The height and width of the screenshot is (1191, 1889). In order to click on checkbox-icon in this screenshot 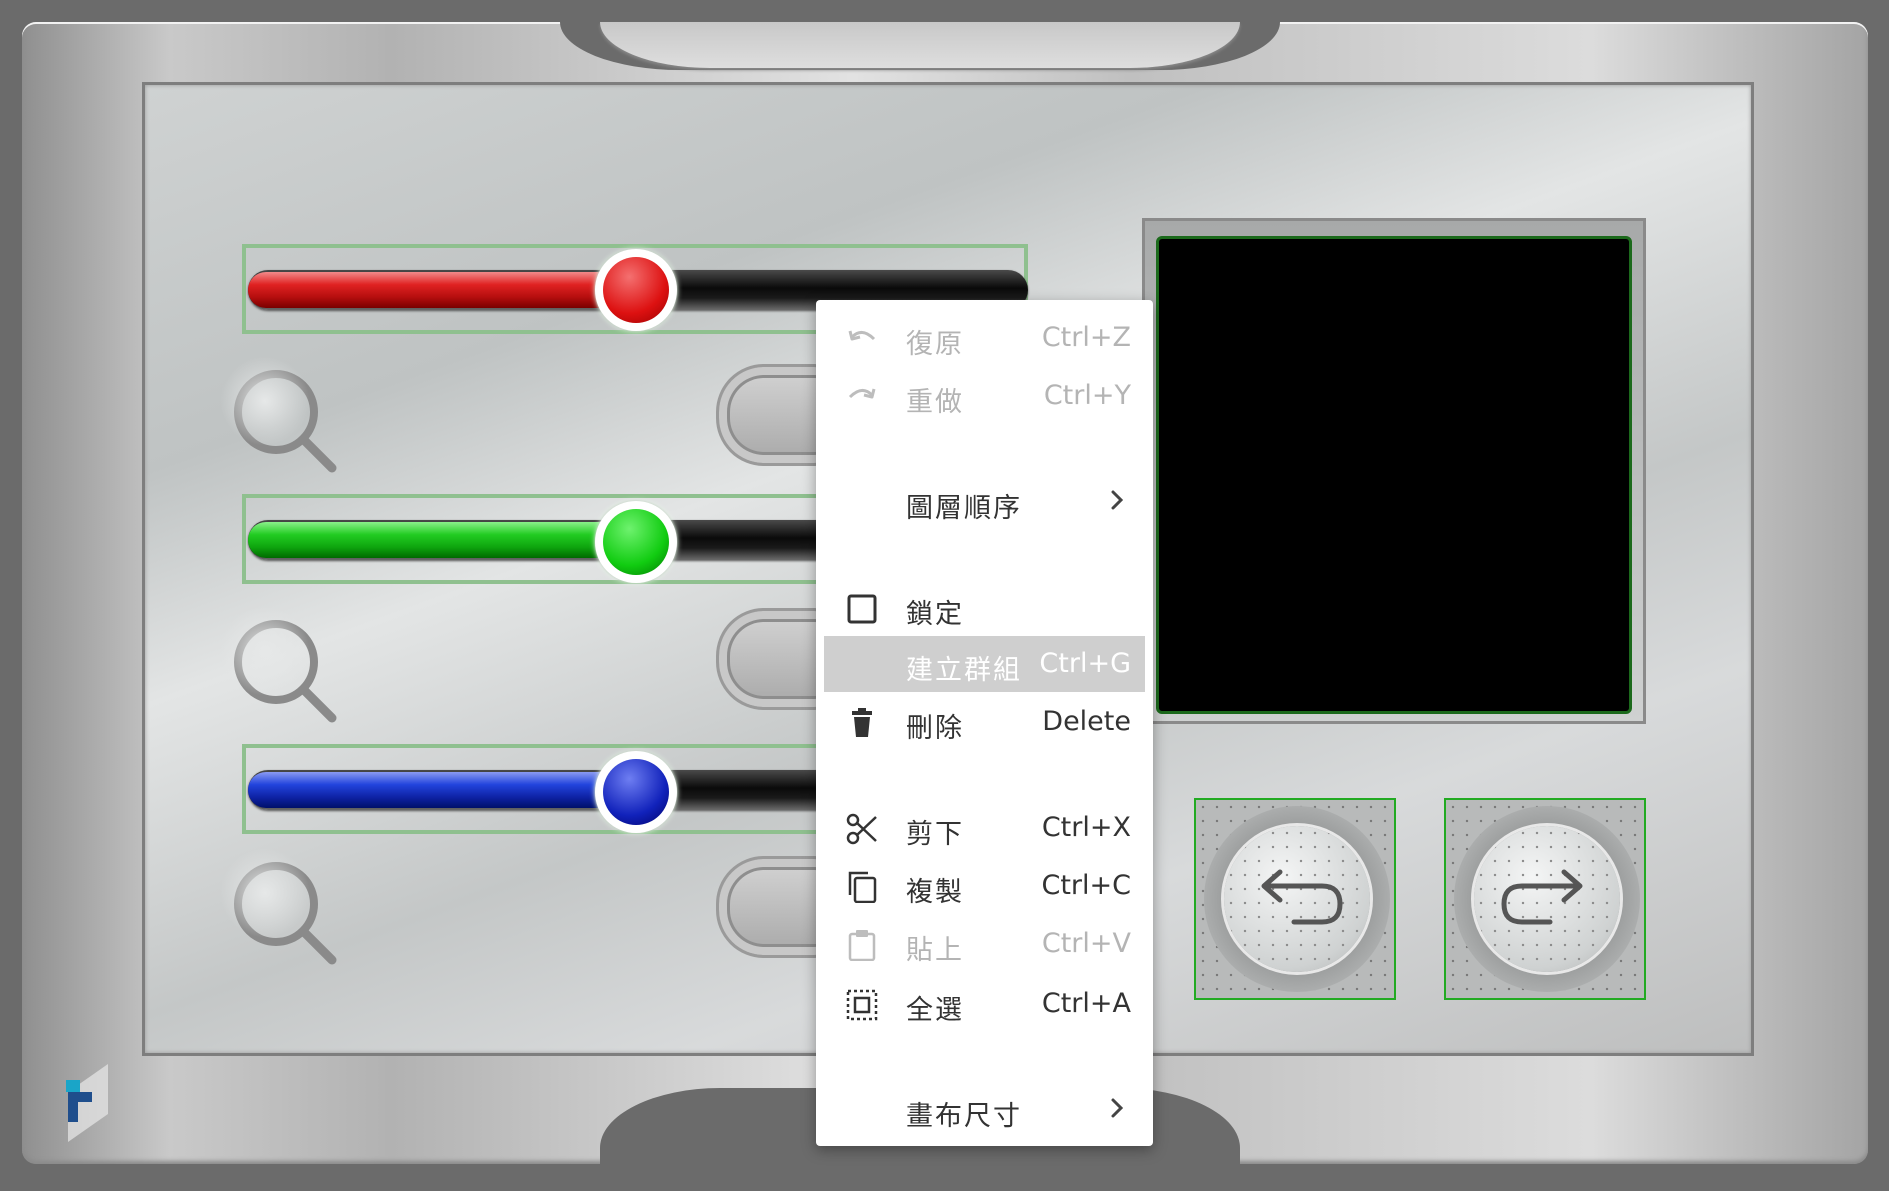, I will do `click(862, 609)`.